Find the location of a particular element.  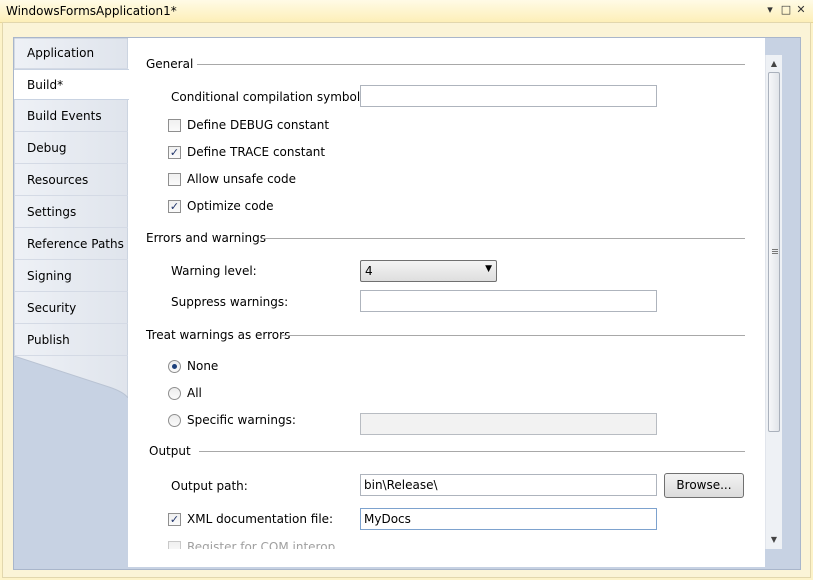

close-icon: ✕ is located at coordinates (801, 10).